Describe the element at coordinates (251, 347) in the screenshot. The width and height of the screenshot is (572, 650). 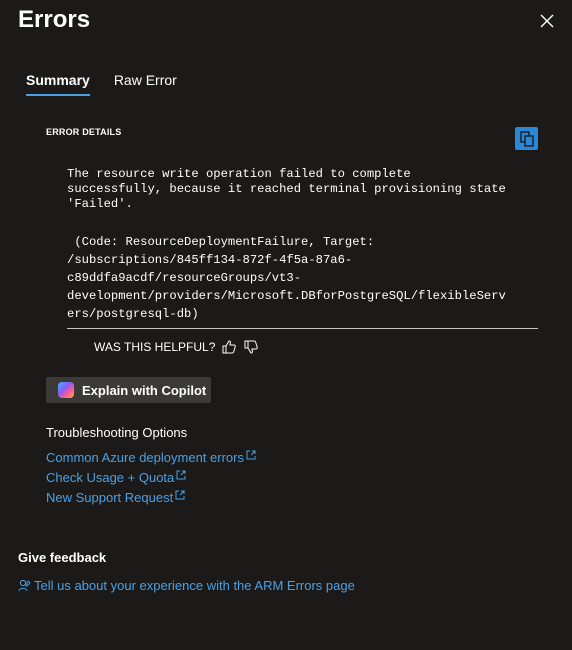
I see `thumbs-down-icon` at that location.